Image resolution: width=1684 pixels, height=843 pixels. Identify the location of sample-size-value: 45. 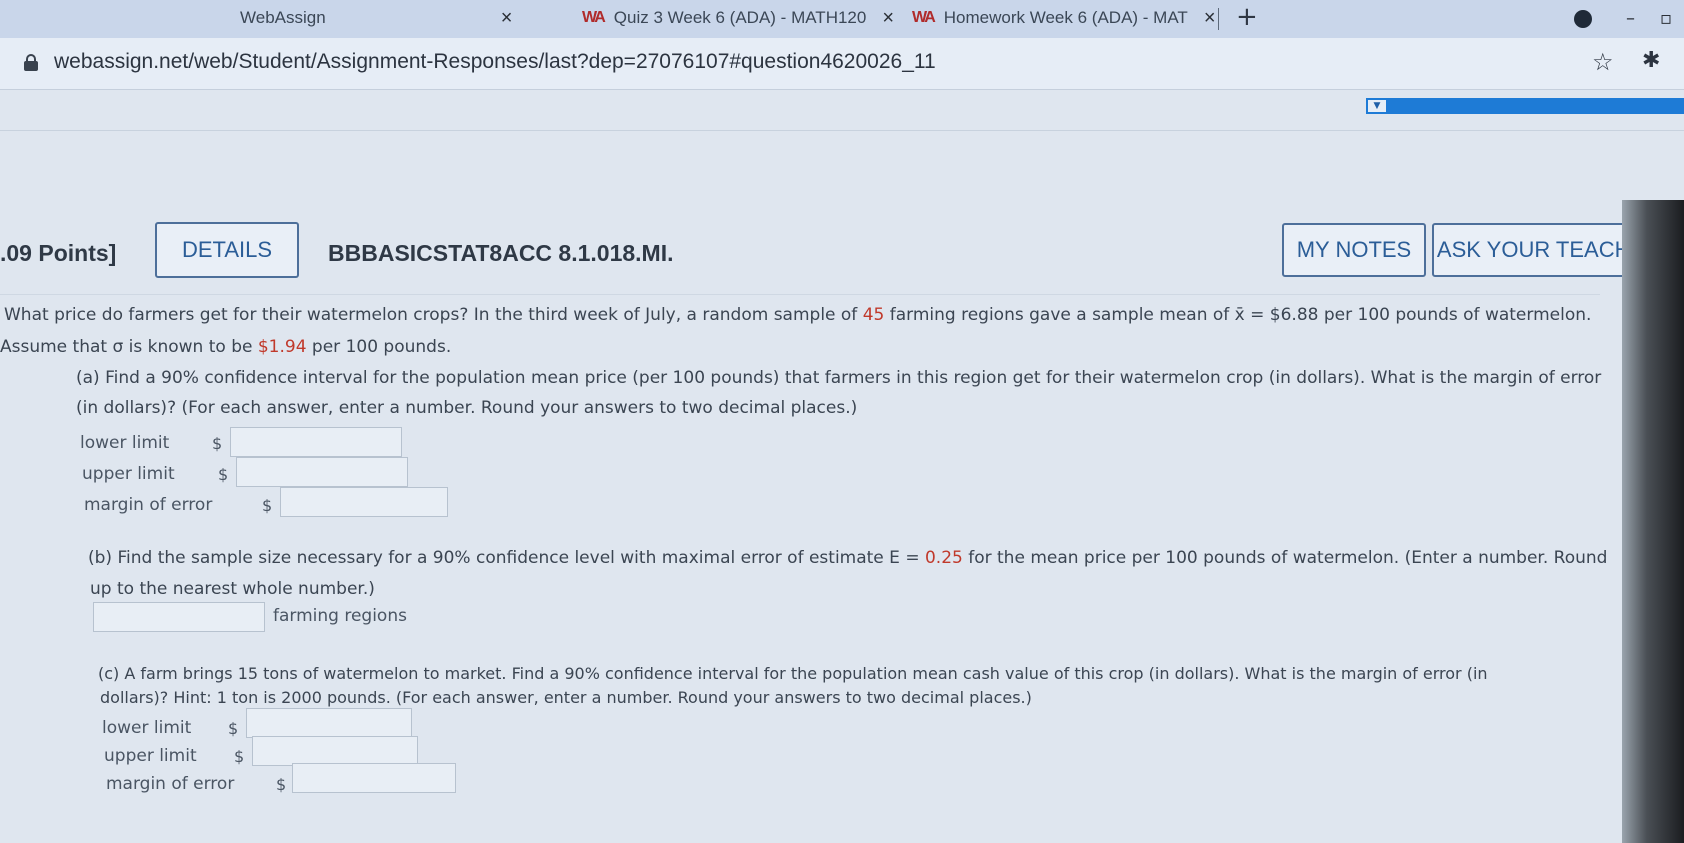
(873, 315).